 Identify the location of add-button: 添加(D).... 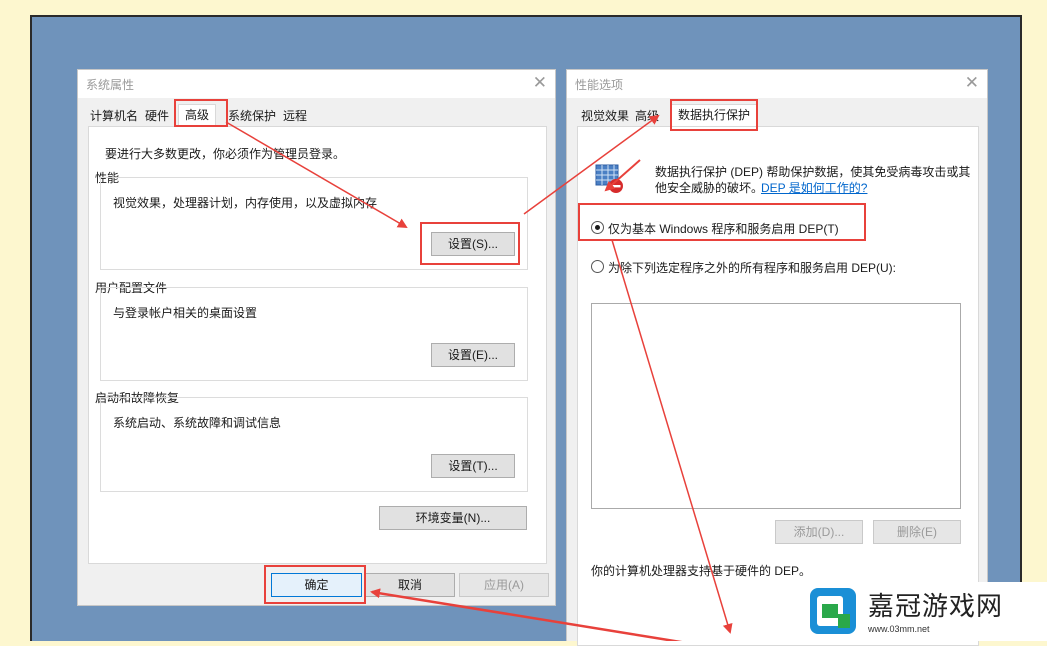
(819, 532).